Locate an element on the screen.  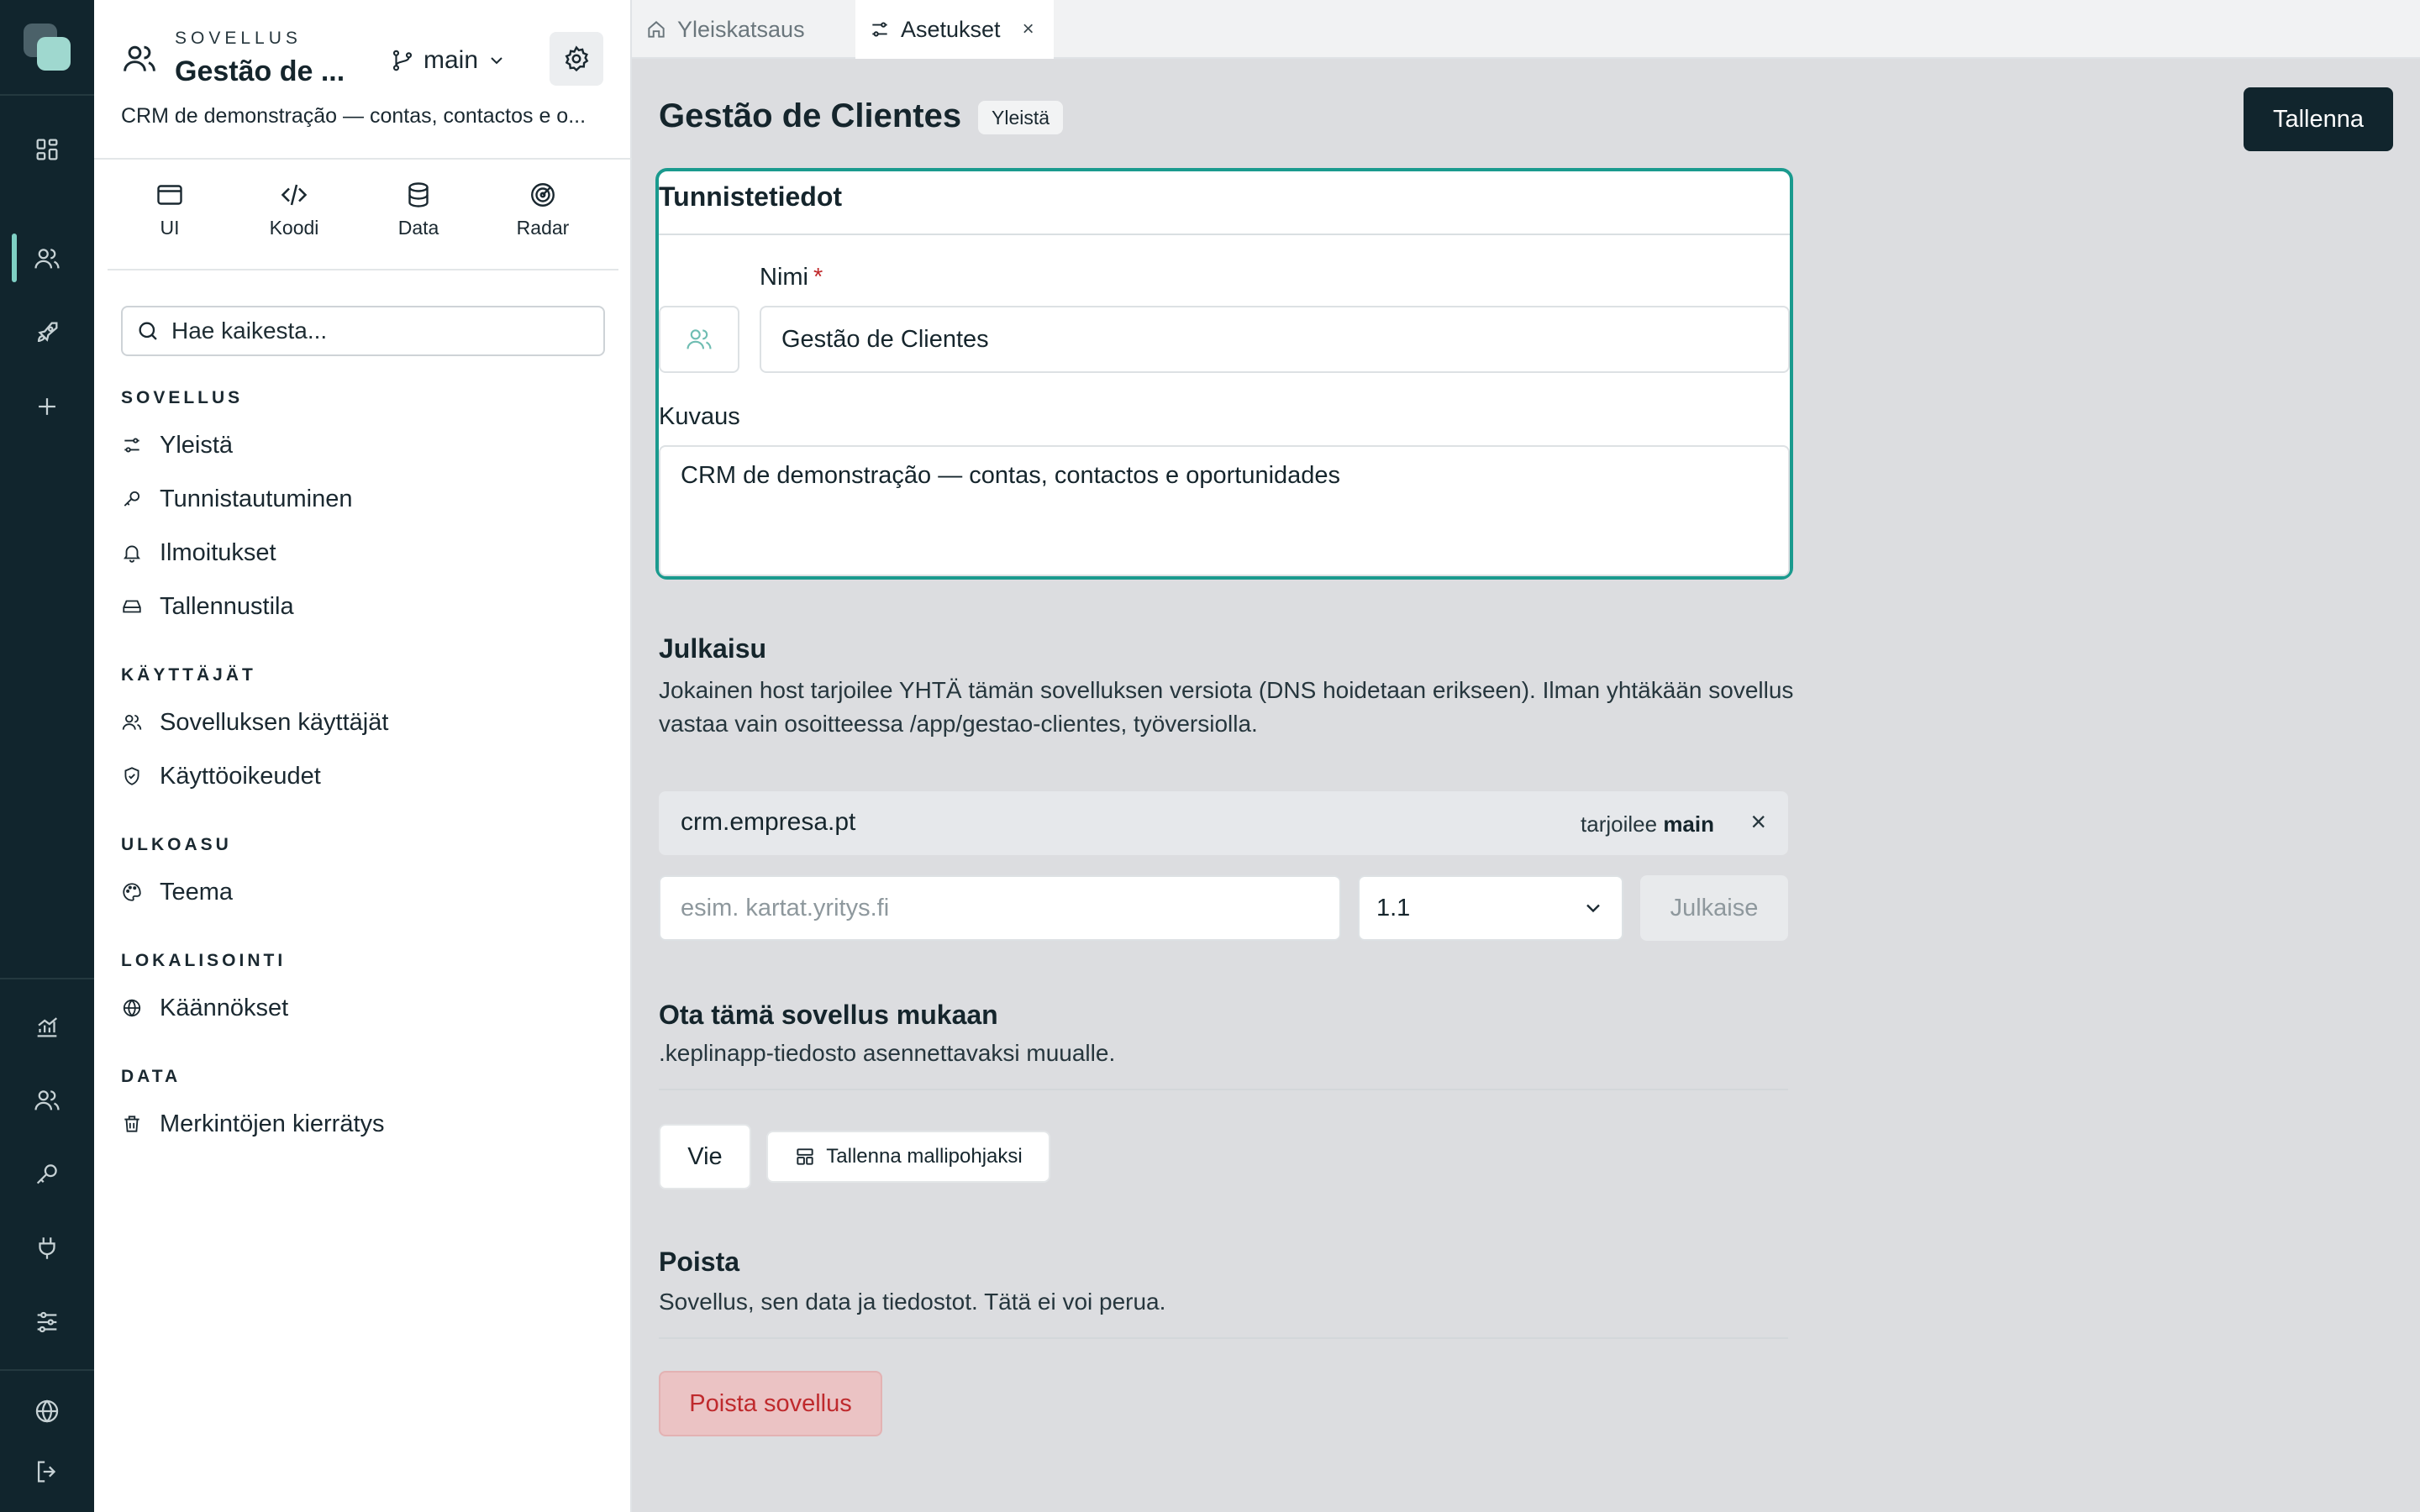
publish-heading: Julkaisu is located at coordinates (713, 648).